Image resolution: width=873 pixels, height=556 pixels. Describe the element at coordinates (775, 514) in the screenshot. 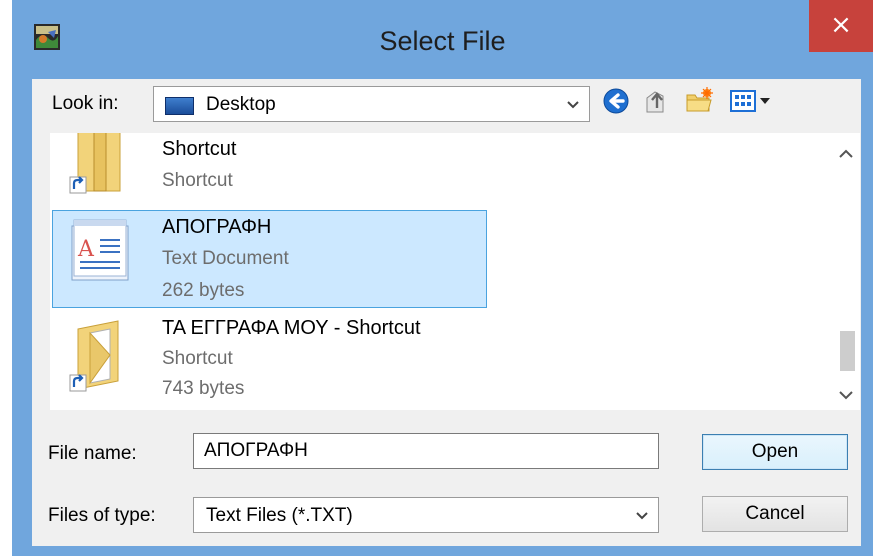

I see `cancel-button: Cancel` at that location.